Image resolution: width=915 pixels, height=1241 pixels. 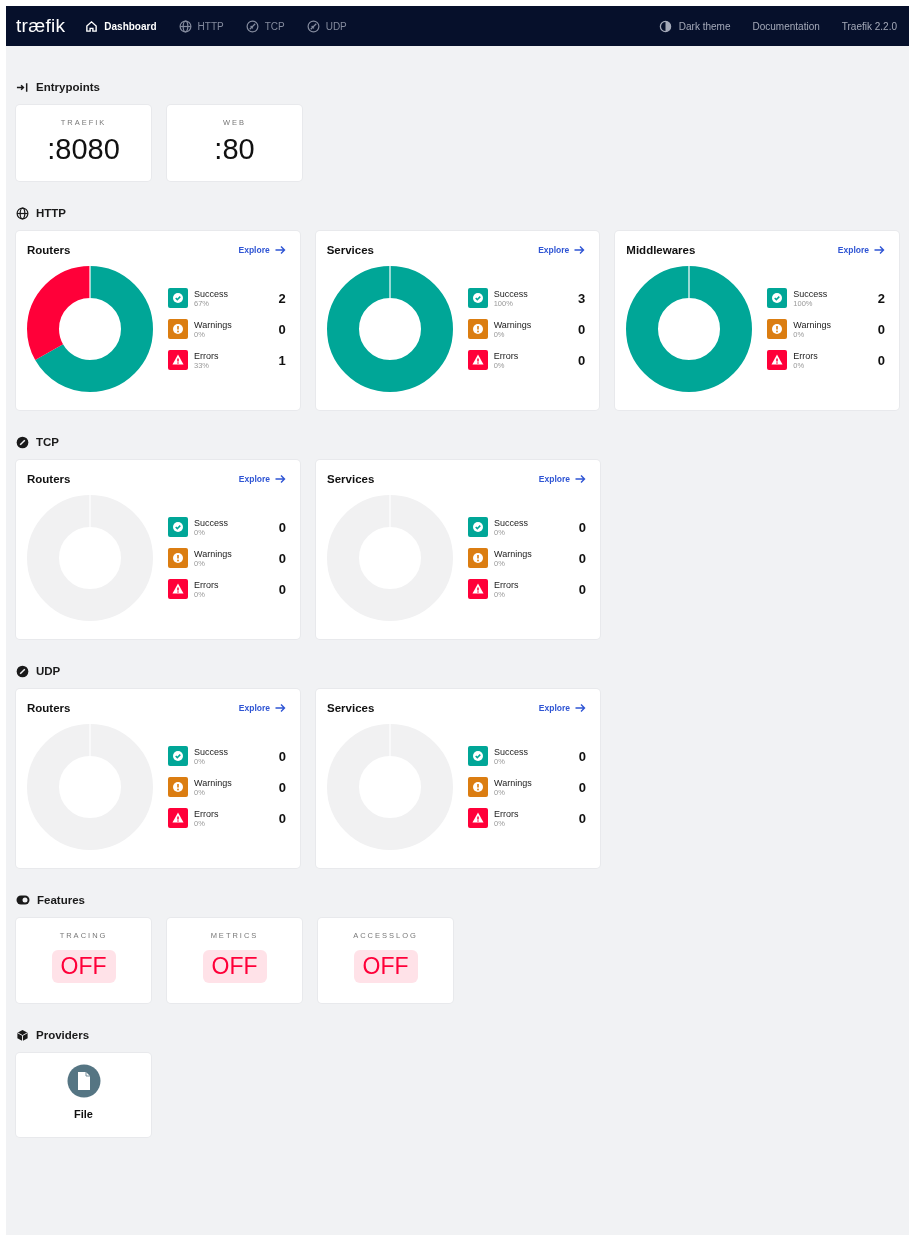 I want to click on nav-tab: HTTP, so click(x=201, y=26).